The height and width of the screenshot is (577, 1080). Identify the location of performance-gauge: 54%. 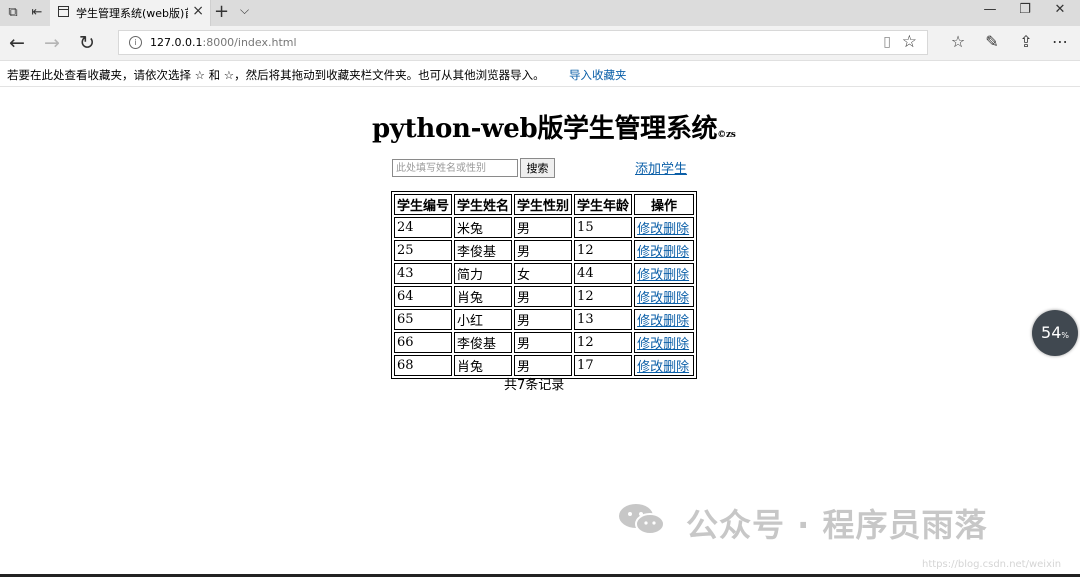
(1055, 333).